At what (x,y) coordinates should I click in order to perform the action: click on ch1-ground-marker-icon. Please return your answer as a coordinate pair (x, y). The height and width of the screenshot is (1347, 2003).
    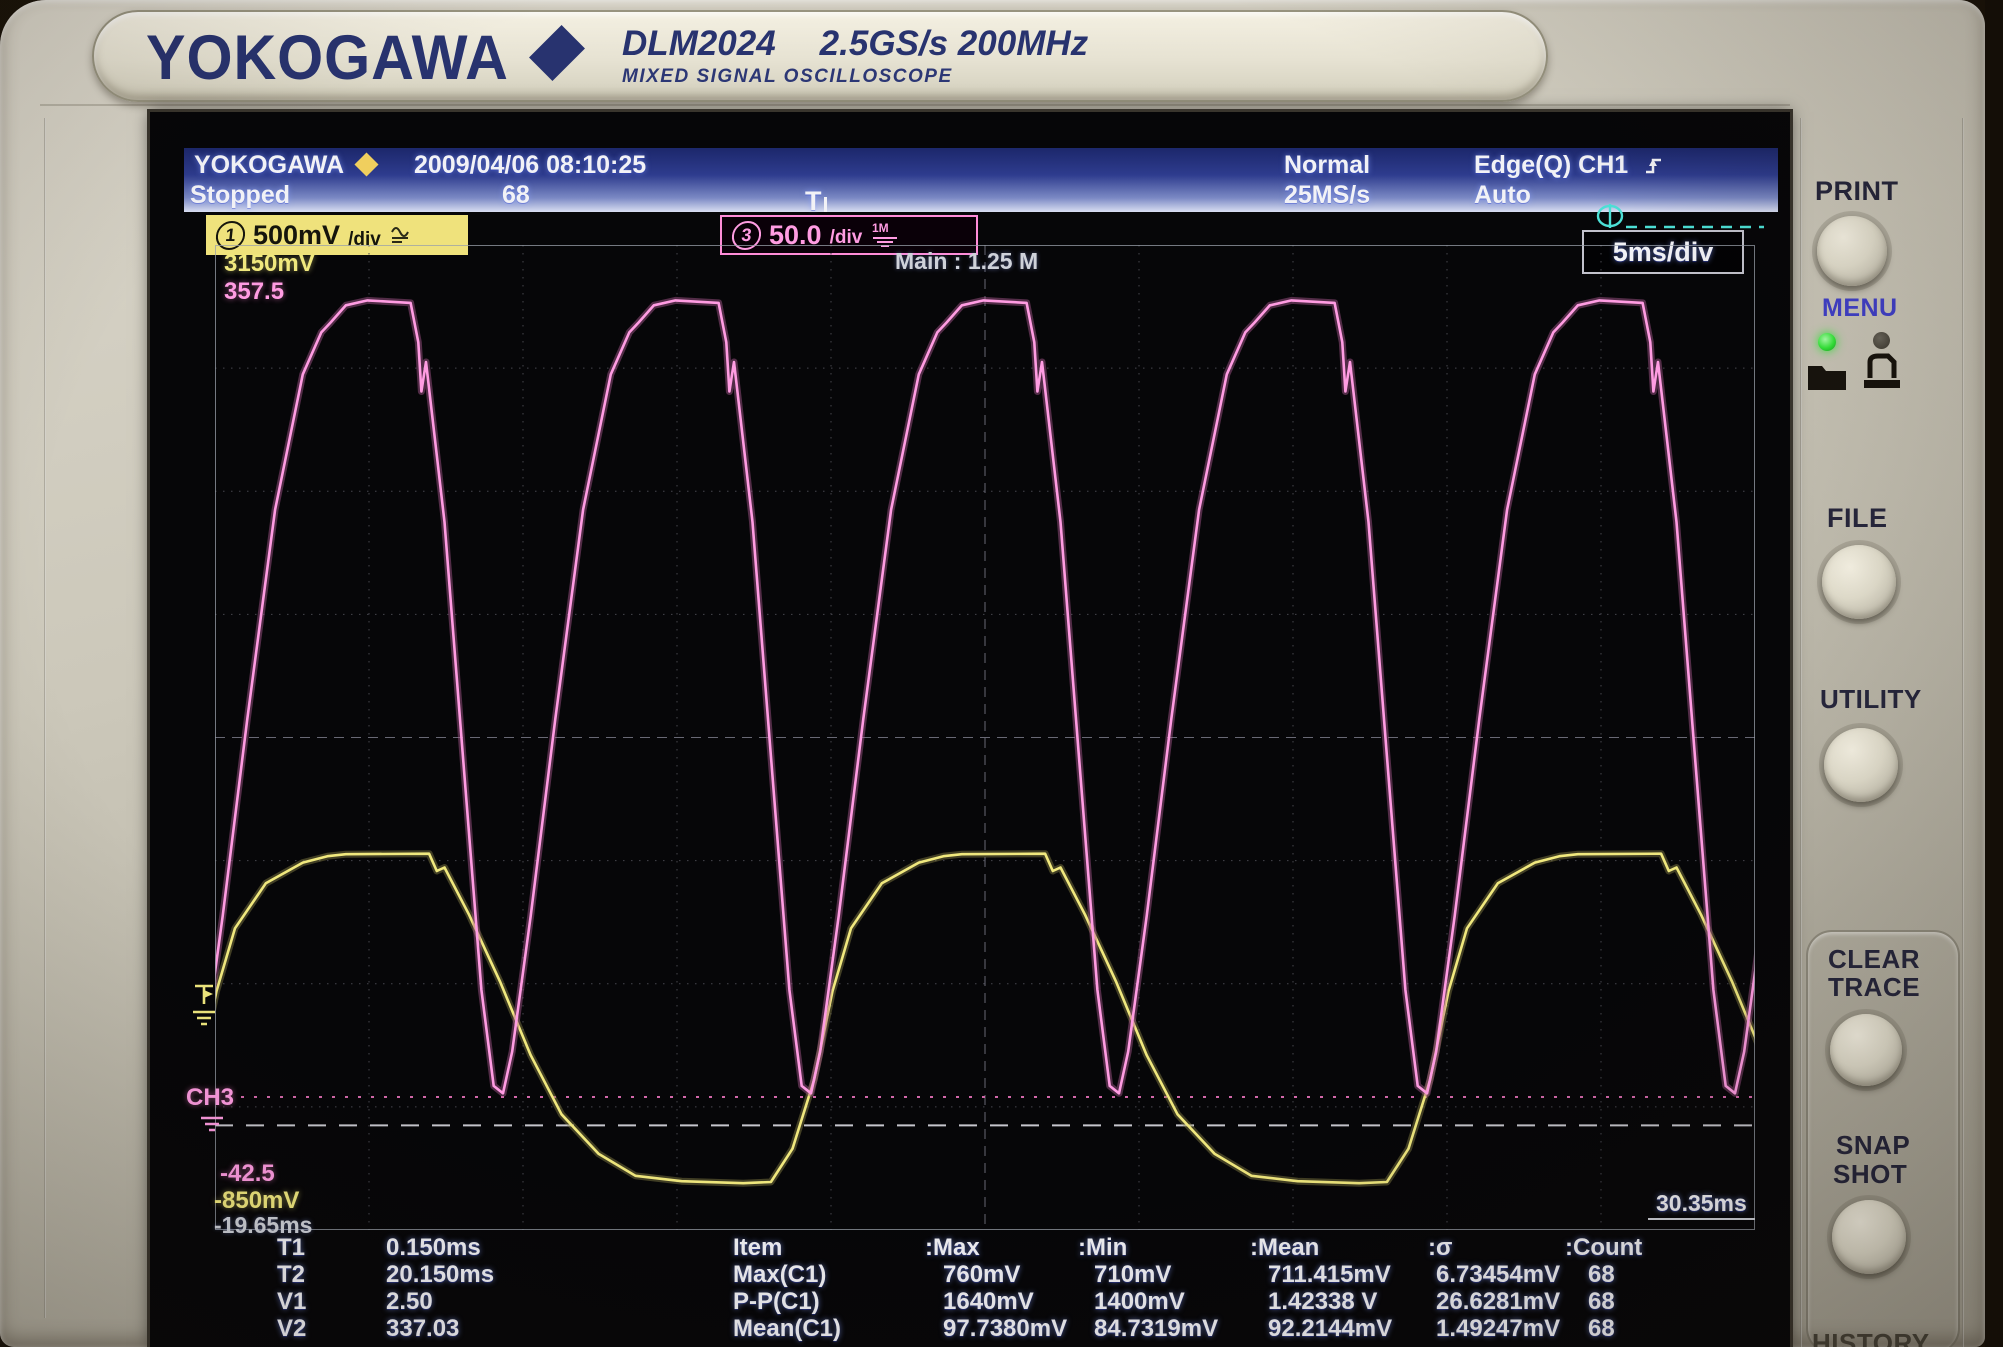
    Looking at the image, I should click on (204, 1005).